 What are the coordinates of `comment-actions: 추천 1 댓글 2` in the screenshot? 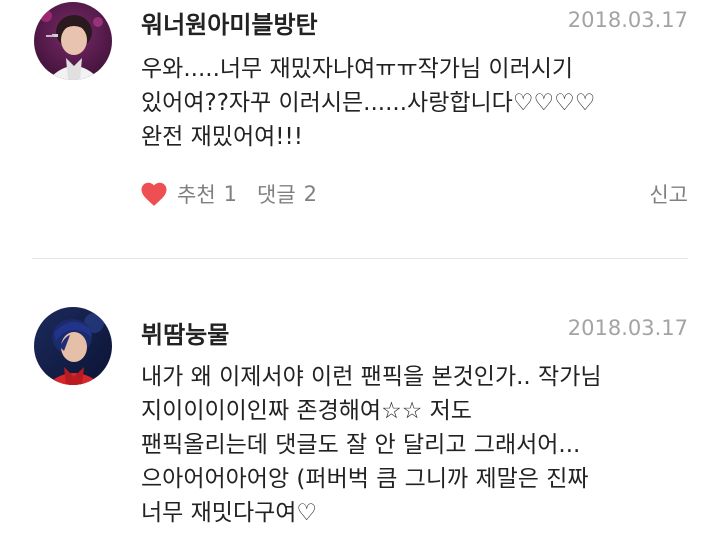 It's located at (228, 194).